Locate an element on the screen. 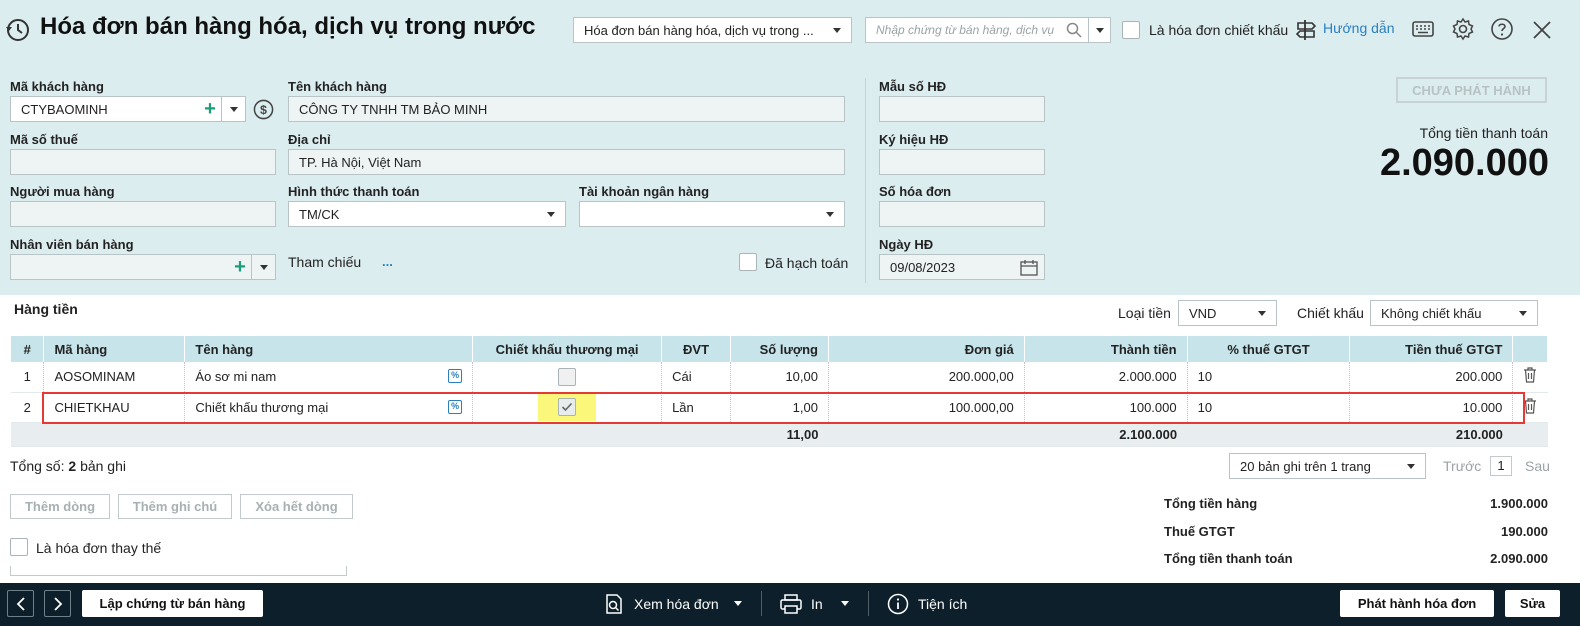 The height and width of the screenshot is (626, 1580). add-note-button: Thêm ghi chú is located at coordinates (175, 506).